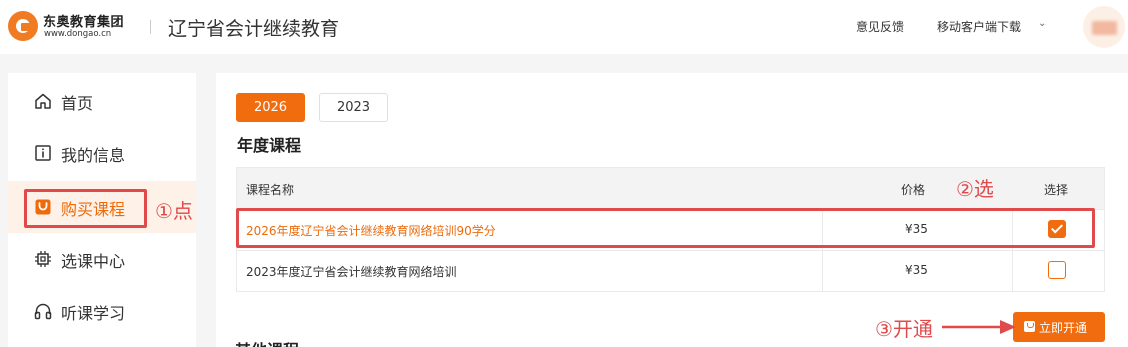 This screenshot has width=1128, height=347. Describe the element at coordinates (102, 101) in the screenshot. I see `sidebar-item-home: 首页` at that location.